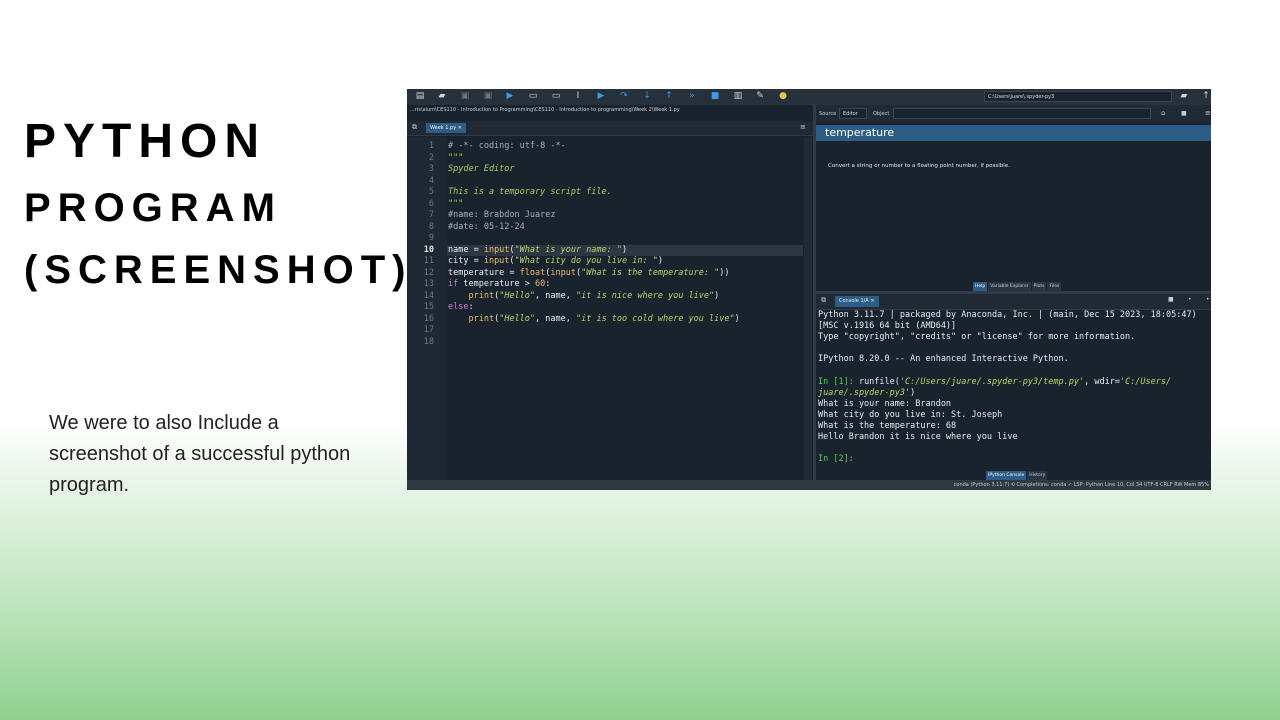  Describe the element at coordinates (887, 425) in the screenshot. I see `console-line: What is the temperature: 68` at that location.